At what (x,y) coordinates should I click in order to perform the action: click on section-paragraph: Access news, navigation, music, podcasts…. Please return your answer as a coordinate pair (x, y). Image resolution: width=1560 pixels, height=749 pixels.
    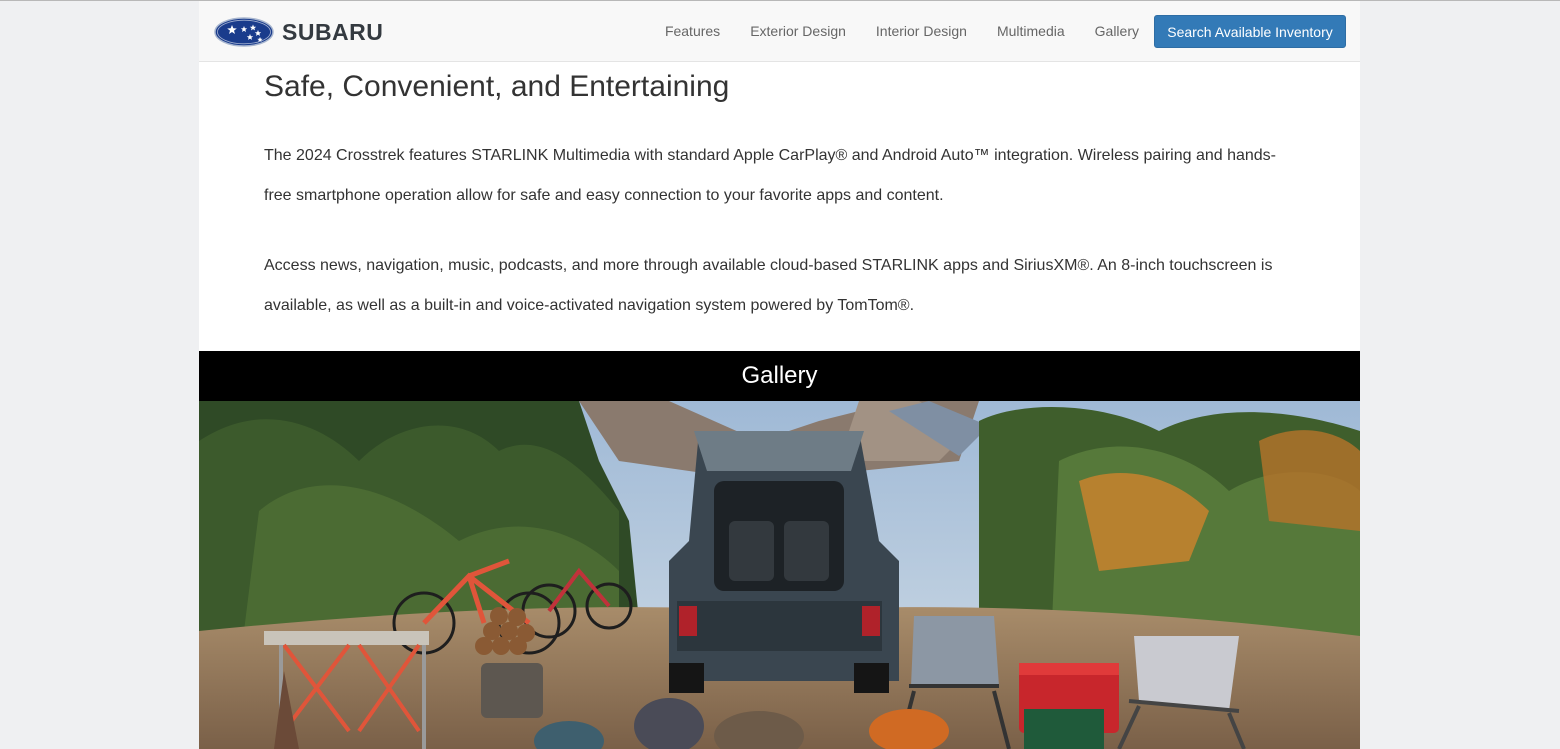
    Looking at the image, I should click on (768, 285).